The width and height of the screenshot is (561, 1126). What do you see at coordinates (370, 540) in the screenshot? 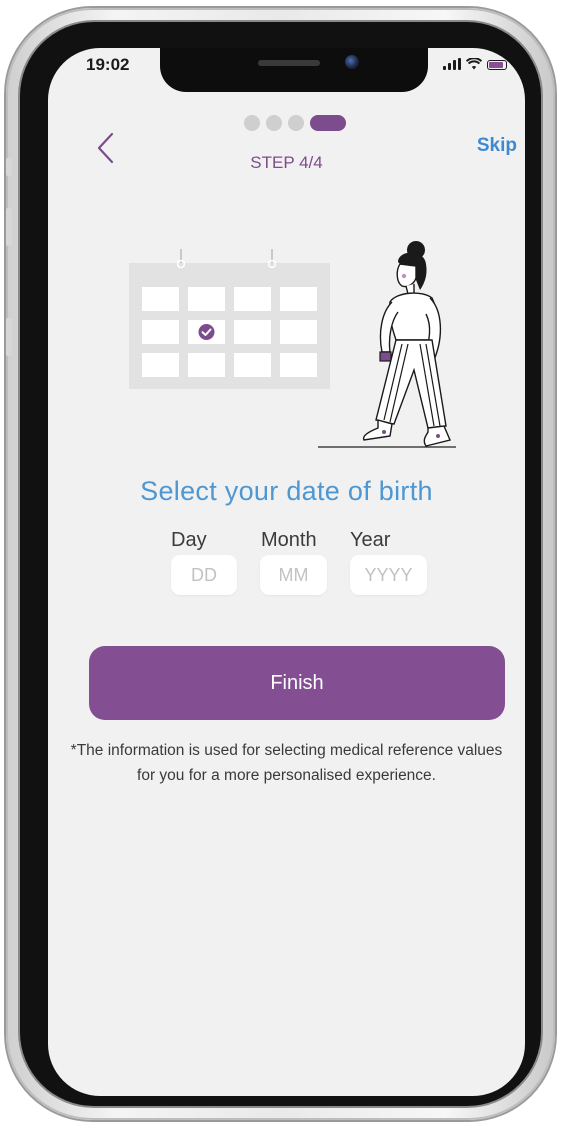
I see `year-label: Year` at bounding box center [370, 540].